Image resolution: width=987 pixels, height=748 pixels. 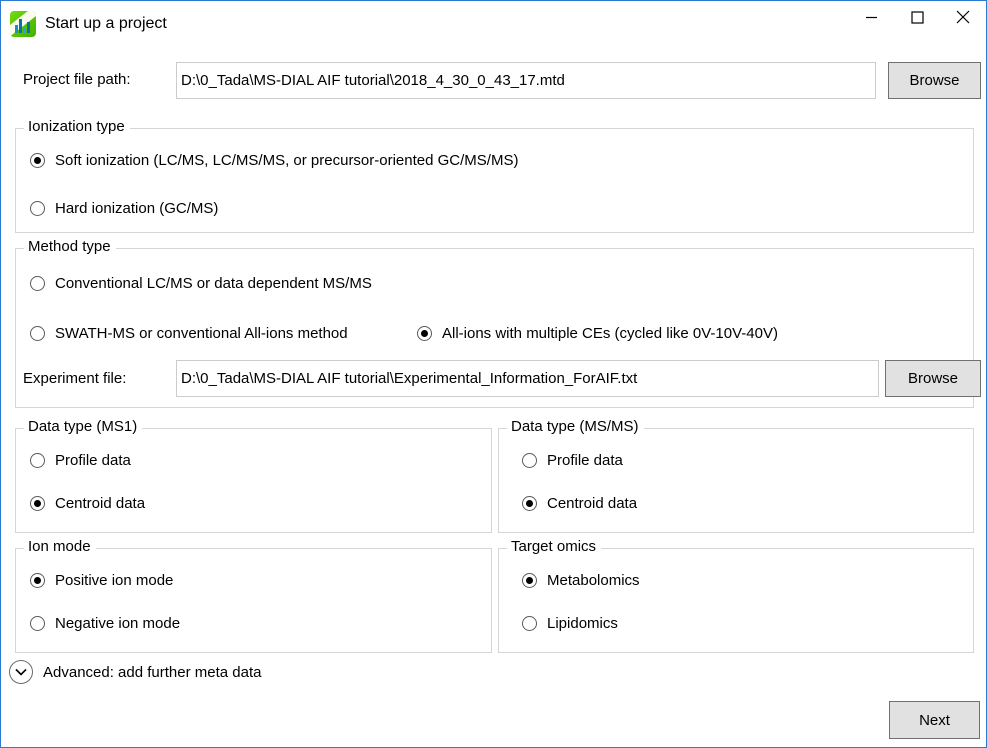 I want to click on target-omics-group: Target omics, so click(x=736, y=595).